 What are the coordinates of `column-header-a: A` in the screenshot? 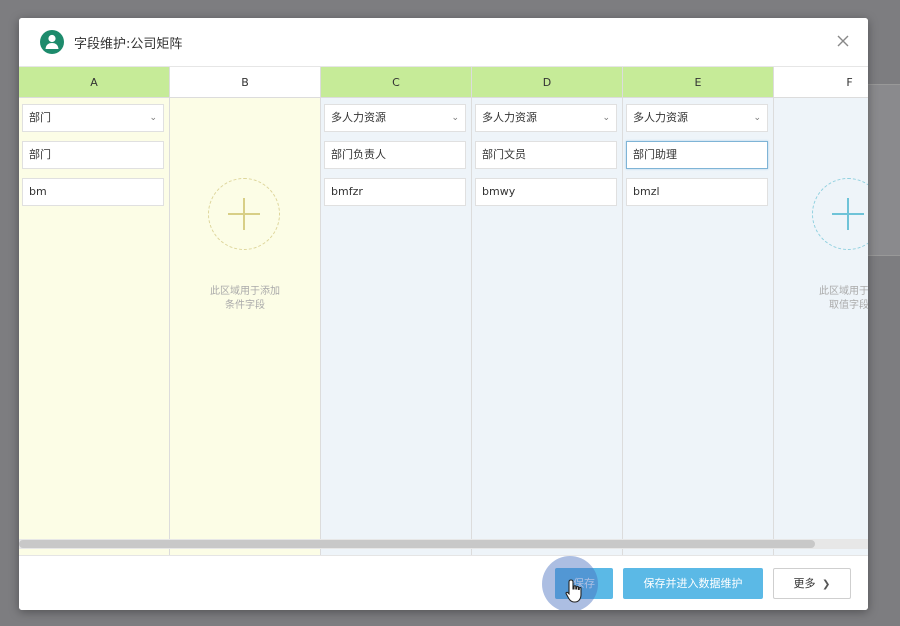 It's located at (94, 82).